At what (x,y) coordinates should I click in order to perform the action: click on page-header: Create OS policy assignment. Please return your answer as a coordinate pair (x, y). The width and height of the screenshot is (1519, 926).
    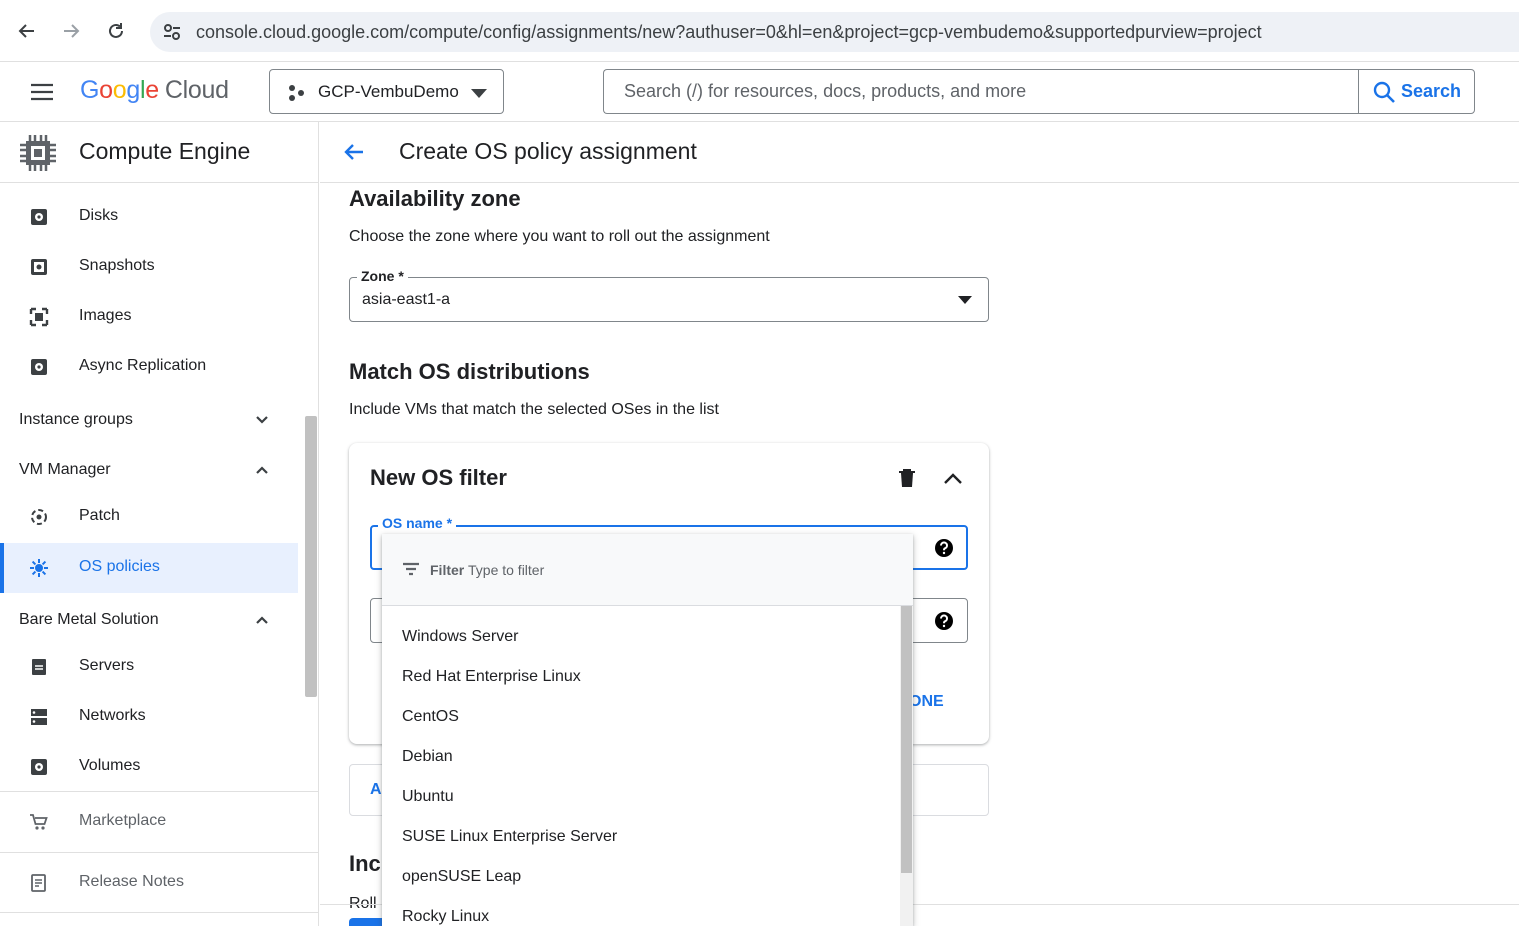
    Looking at the image, I should click on (919, 152).